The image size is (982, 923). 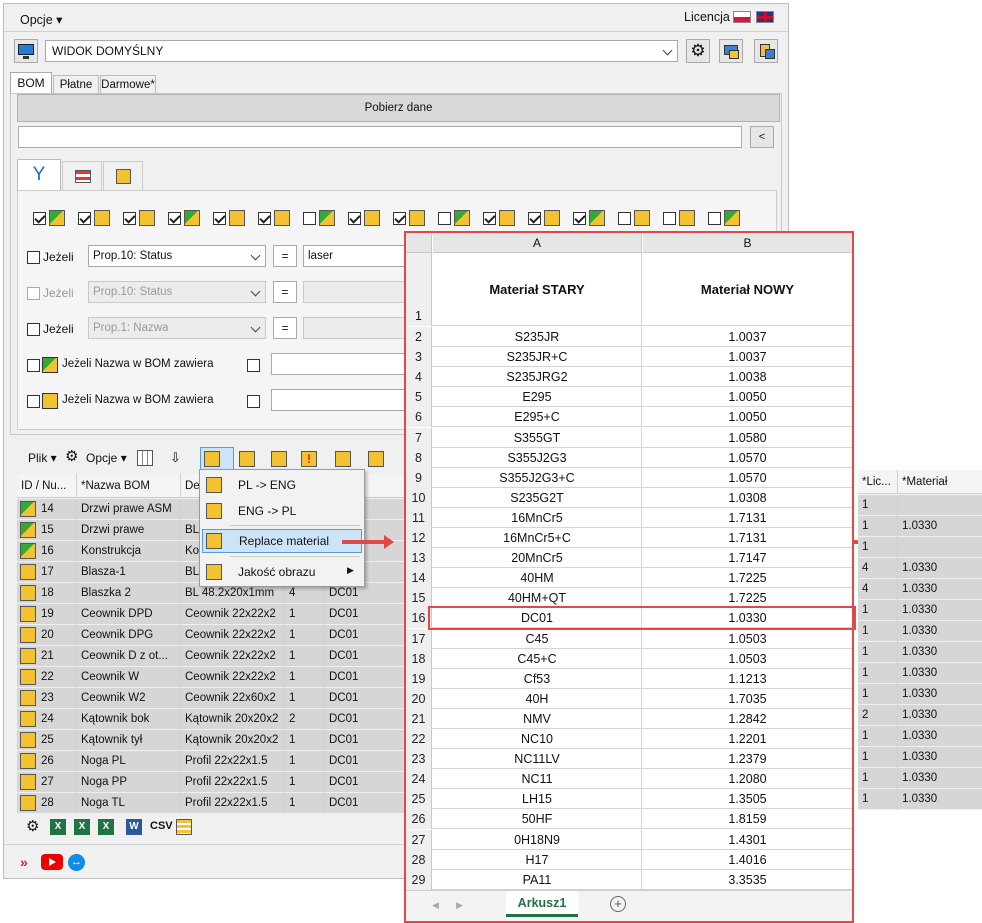 I want to click on type-checkbox-beam, so click(x=309, y=218).